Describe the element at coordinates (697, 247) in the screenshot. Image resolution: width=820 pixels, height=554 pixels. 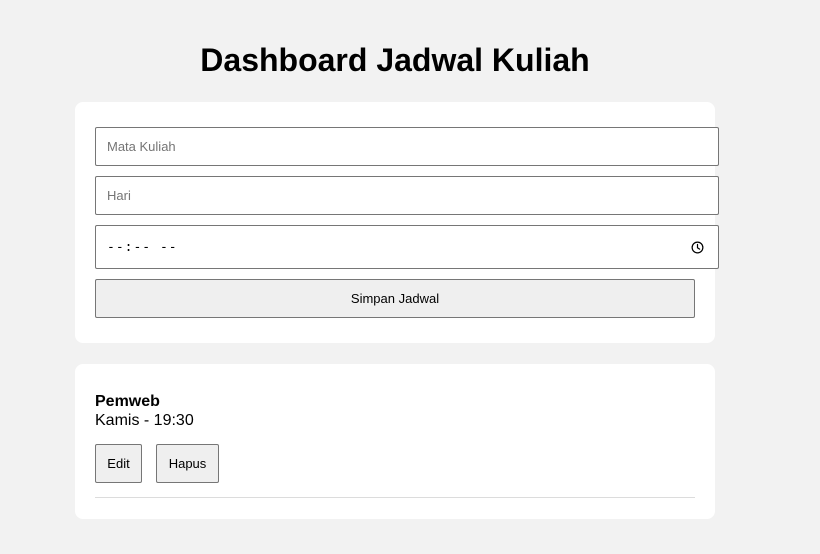
I see `clock-icon` at that location.